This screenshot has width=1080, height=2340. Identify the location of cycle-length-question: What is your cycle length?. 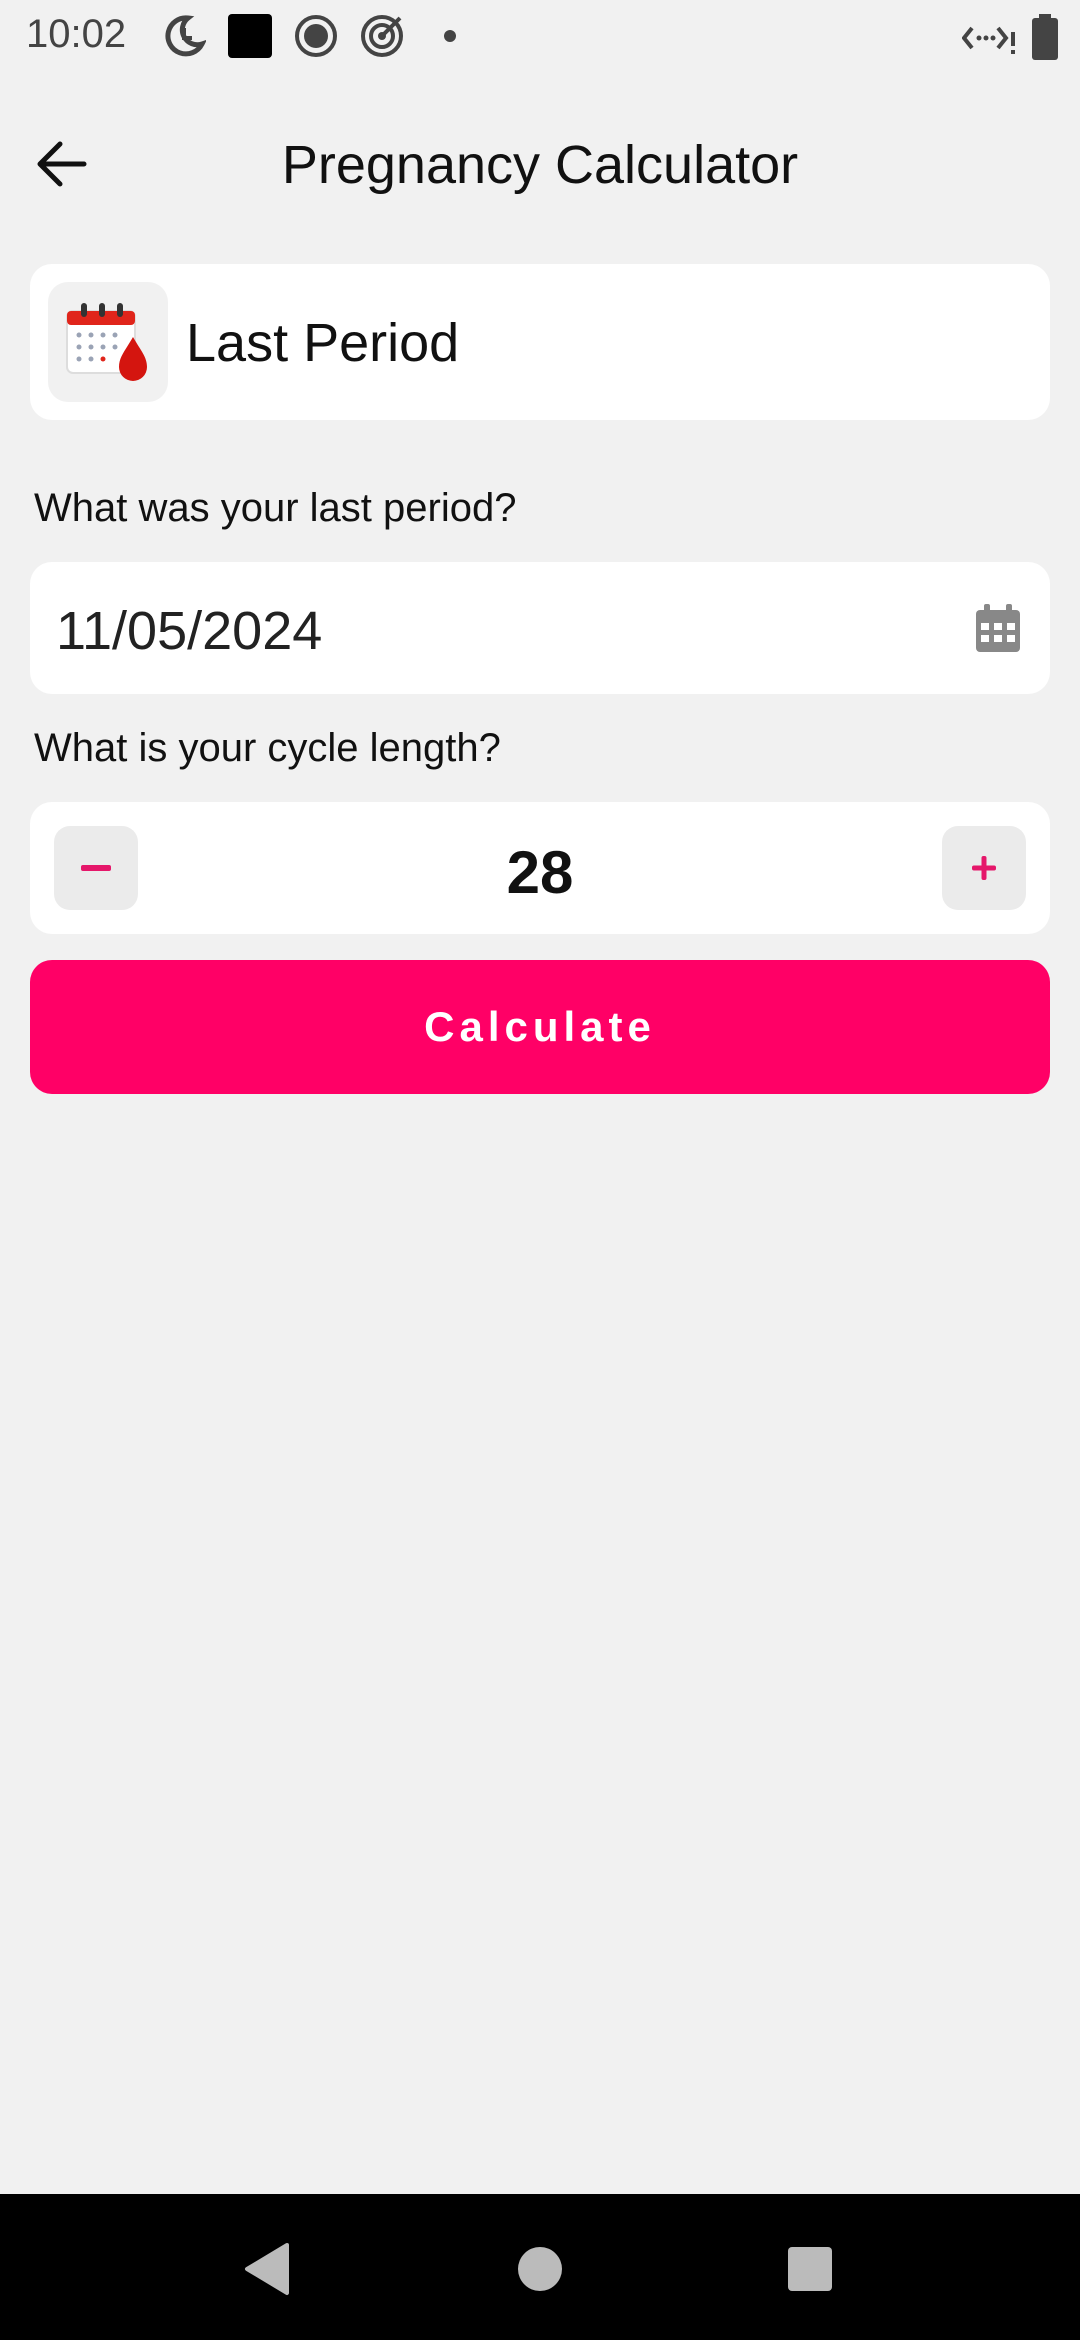
(267, 748).